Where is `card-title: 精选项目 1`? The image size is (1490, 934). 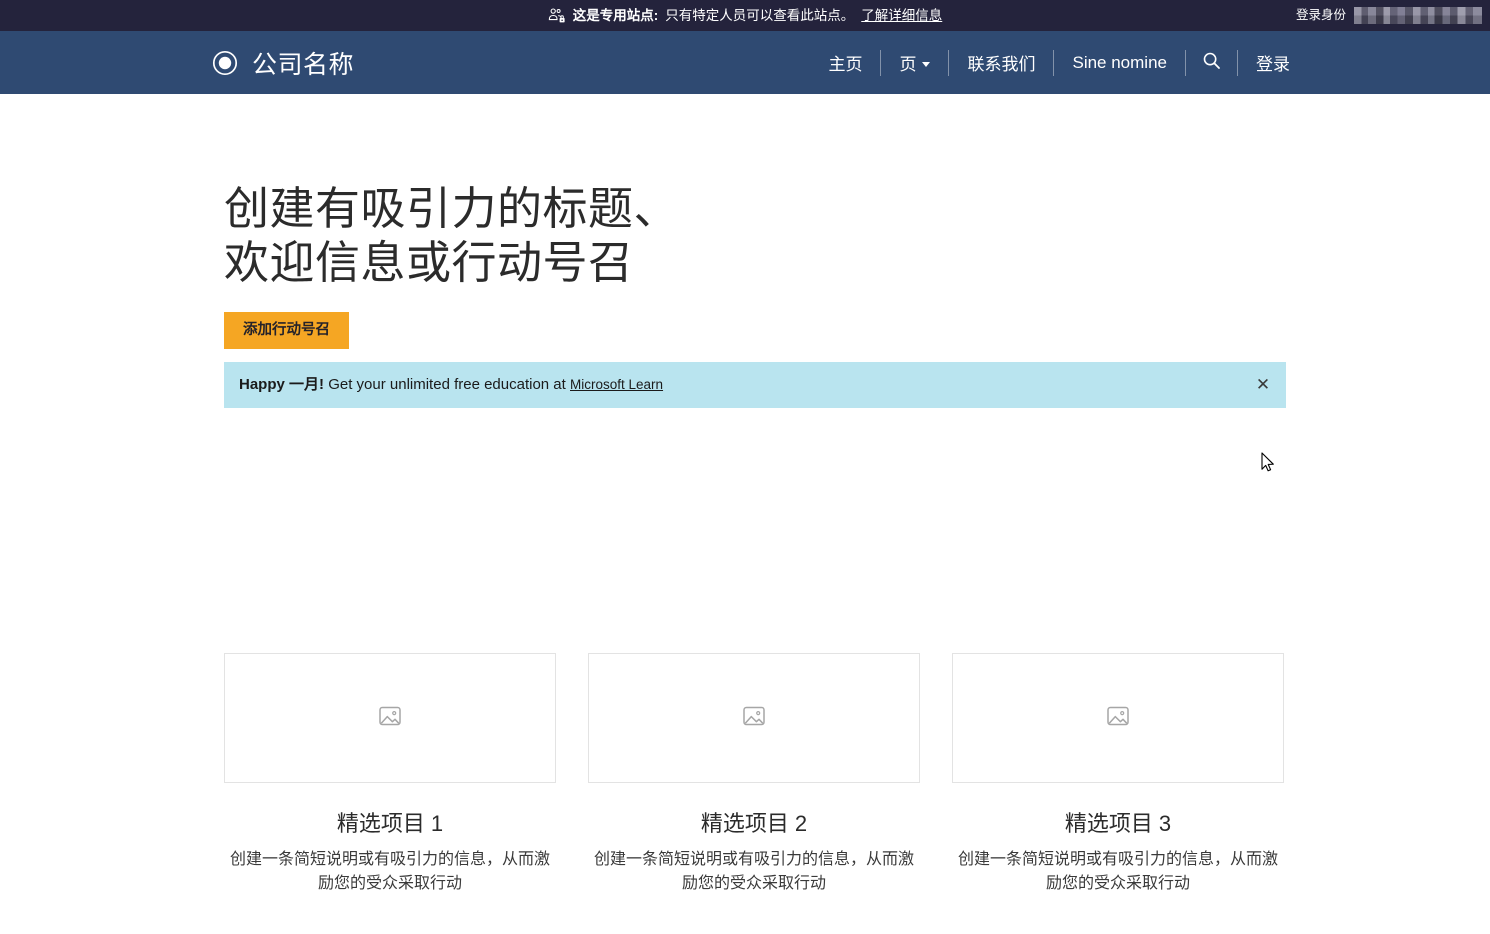
card-title: 精选项目 1 is located at coordinates (390, 823).